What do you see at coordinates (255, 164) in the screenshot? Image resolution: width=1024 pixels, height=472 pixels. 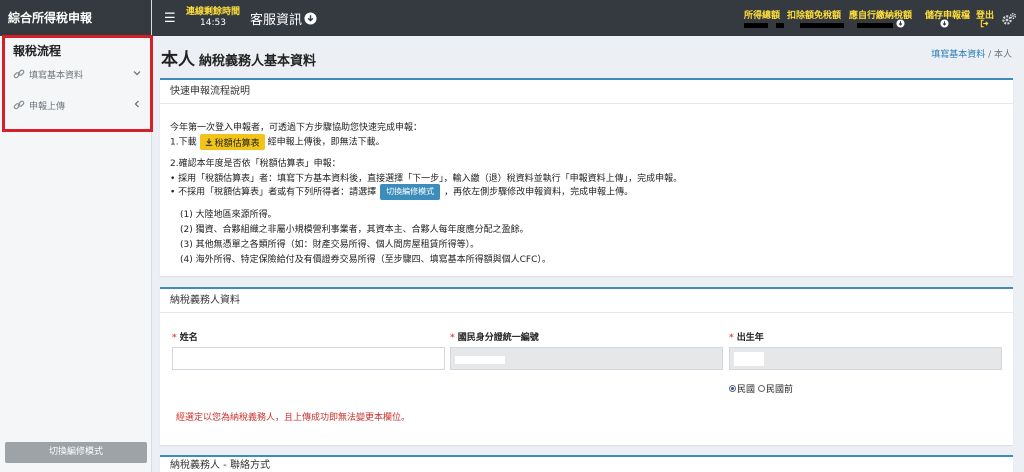 I see `guide-step2: 2.確認本年度是否依「稅額估算表」申報：` at bounding box center [255, 164].